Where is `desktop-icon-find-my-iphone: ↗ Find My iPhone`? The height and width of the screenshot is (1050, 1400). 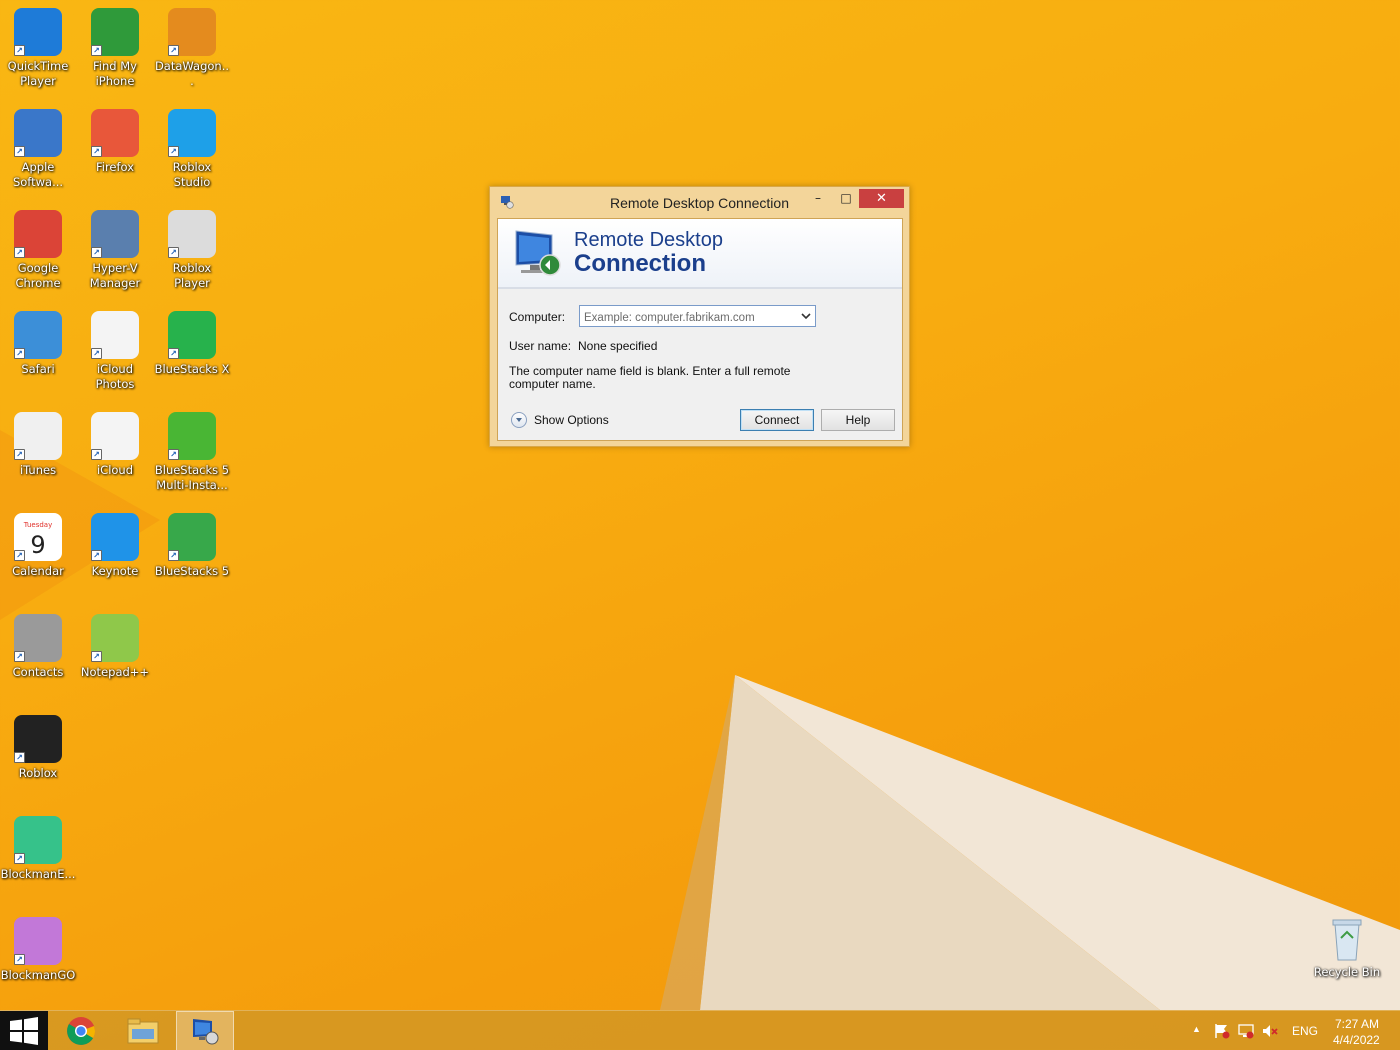
desktop-icon-find-my-iphone: ↗ Find My iPhone is located at coordinates (115, 48).